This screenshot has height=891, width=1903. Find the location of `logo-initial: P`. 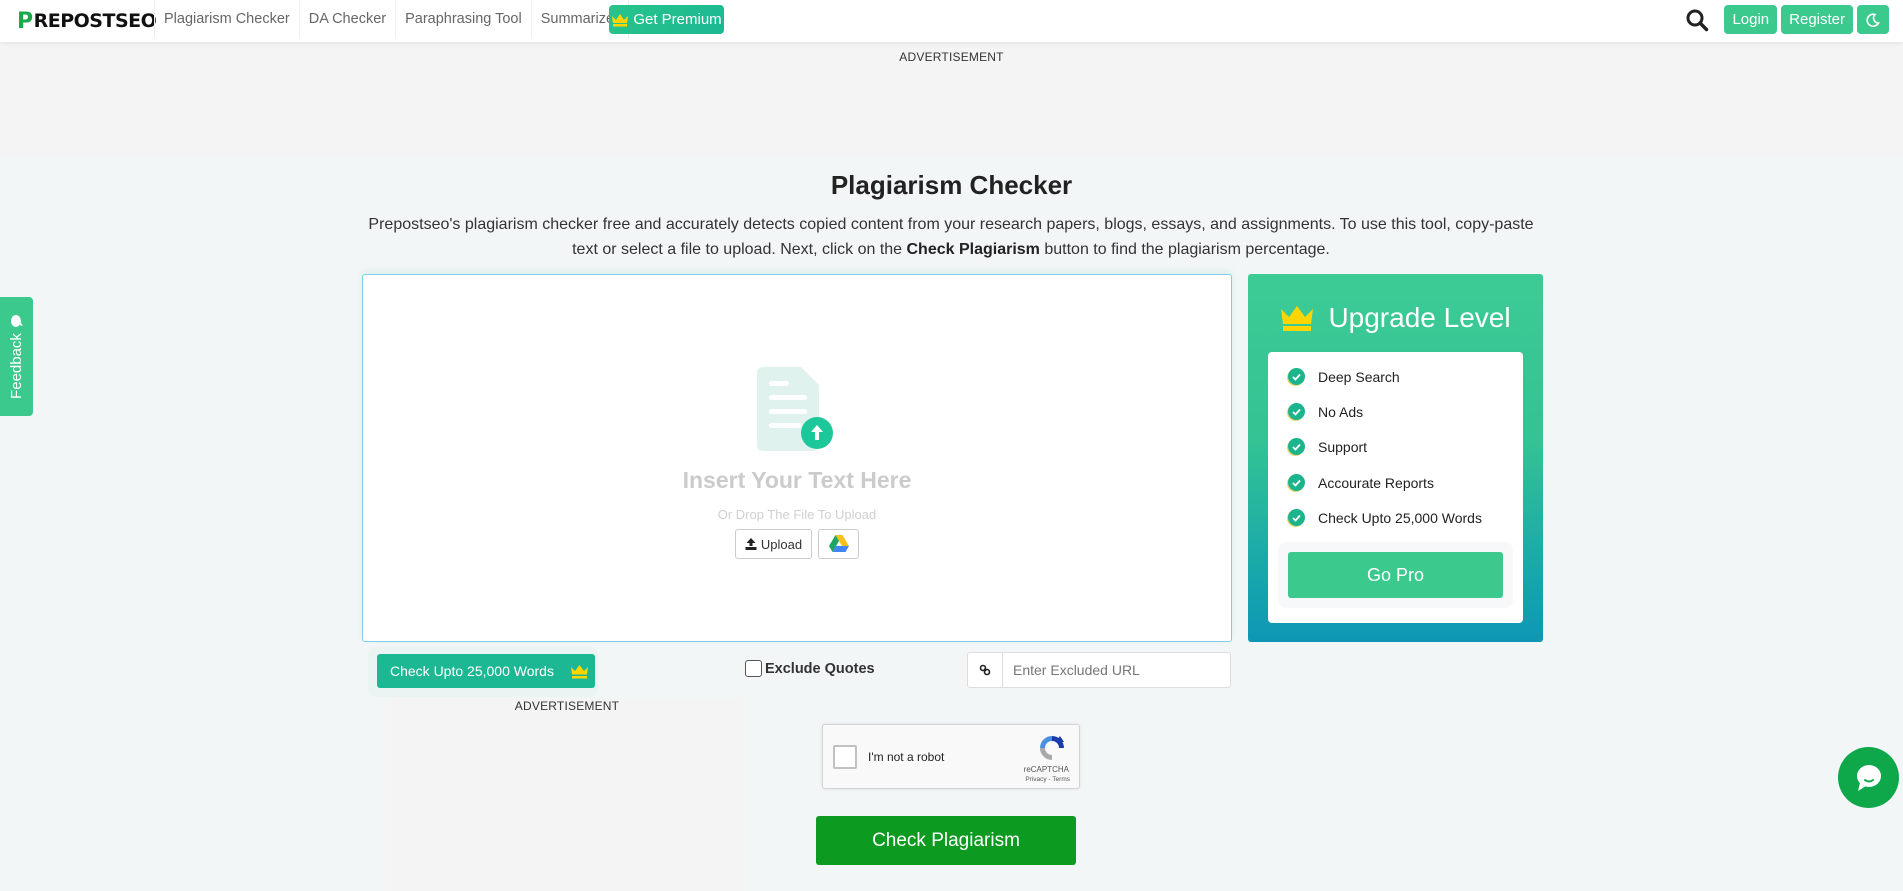

logo-initial: P is located at coordinates (25, 21).